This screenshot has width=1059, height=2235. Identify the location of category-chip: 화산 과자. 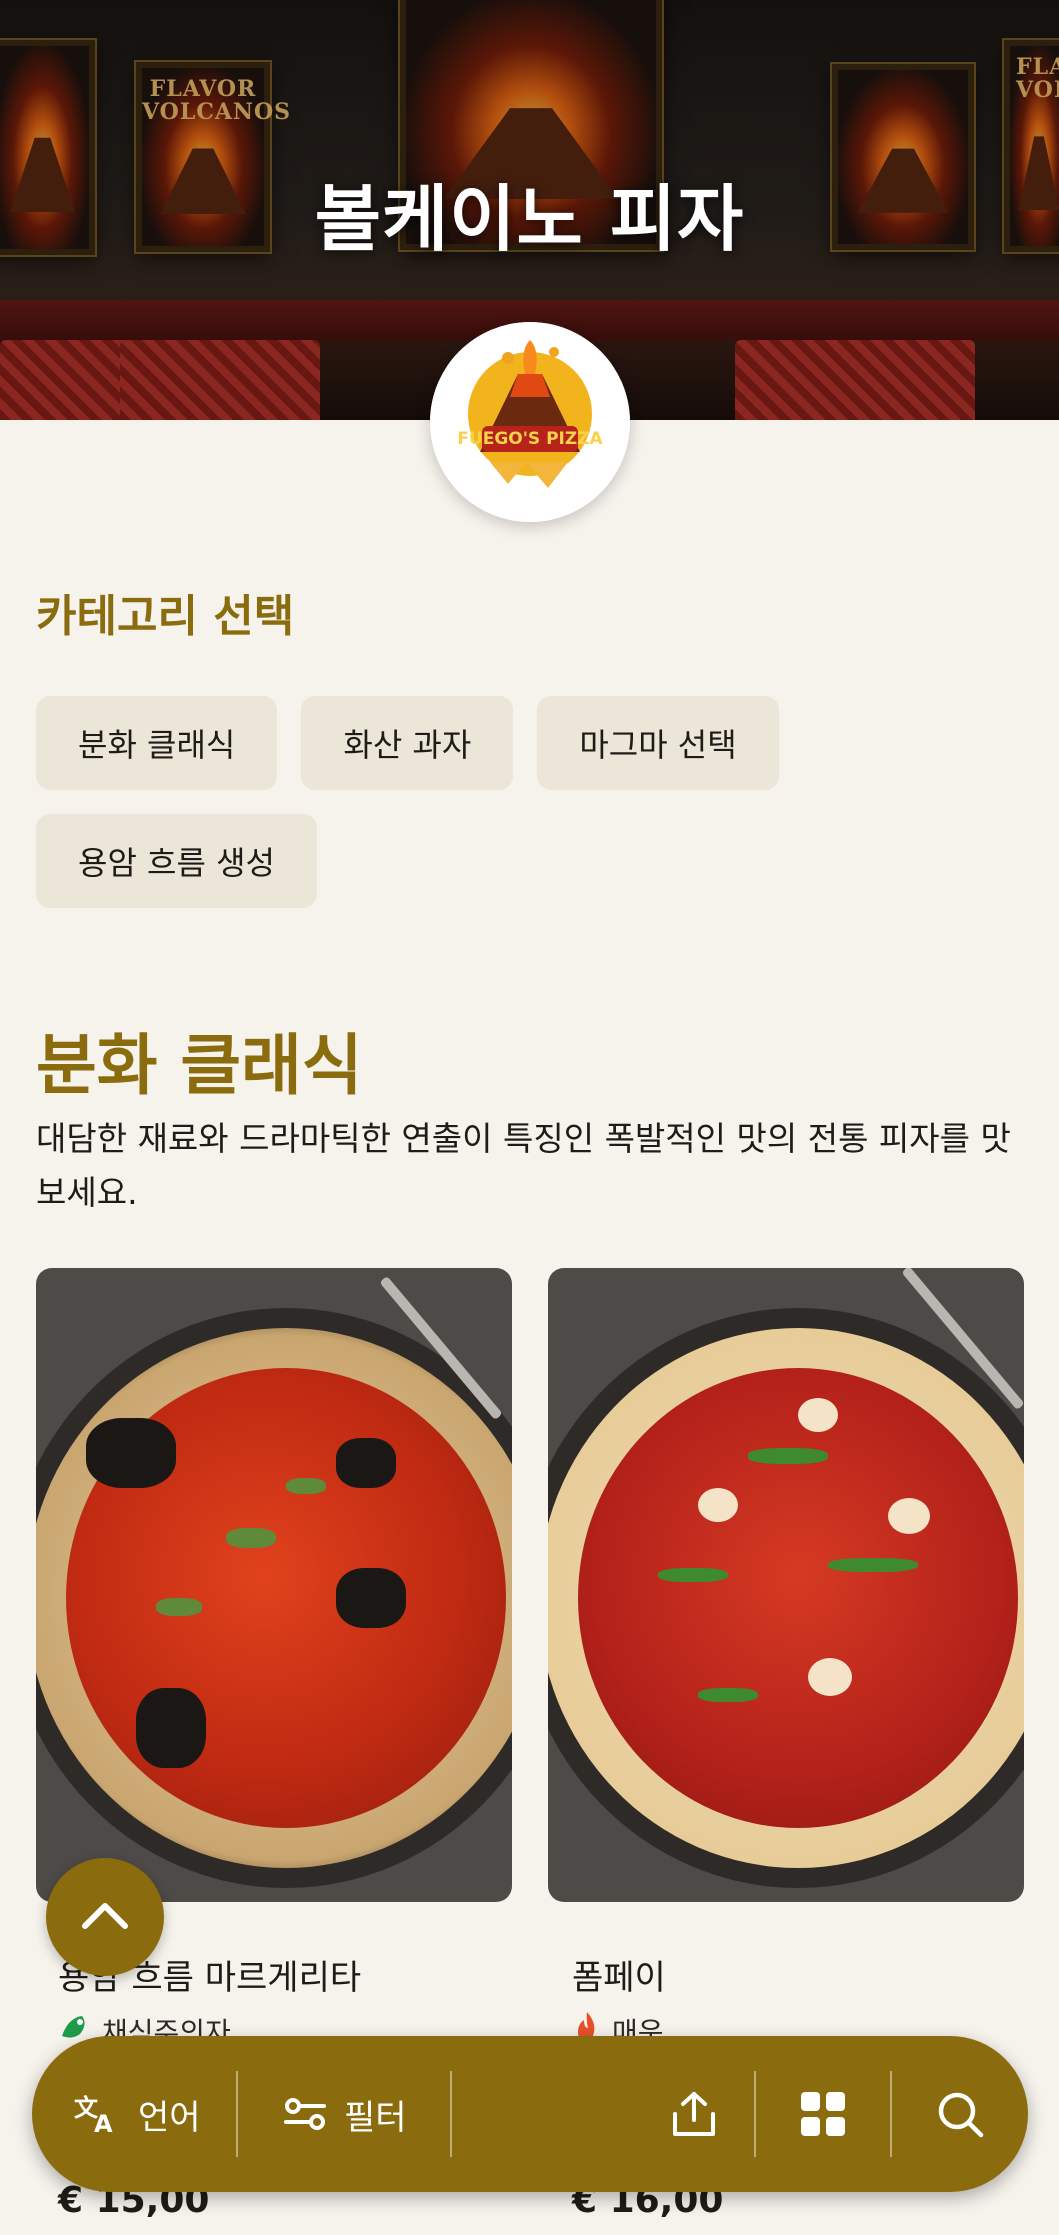
(407, 743).